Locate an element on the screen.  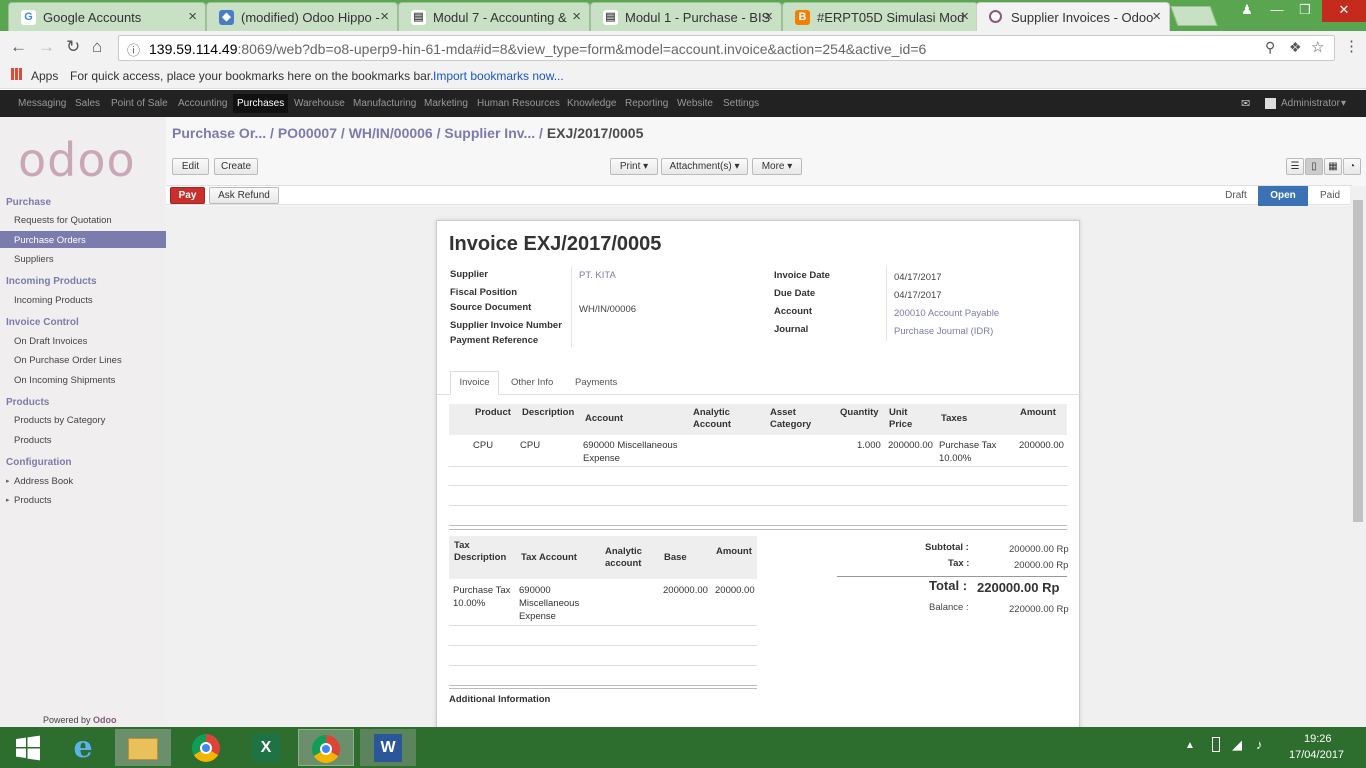
graph-view-icon: ◔ is located at coordinates (1352, 166).